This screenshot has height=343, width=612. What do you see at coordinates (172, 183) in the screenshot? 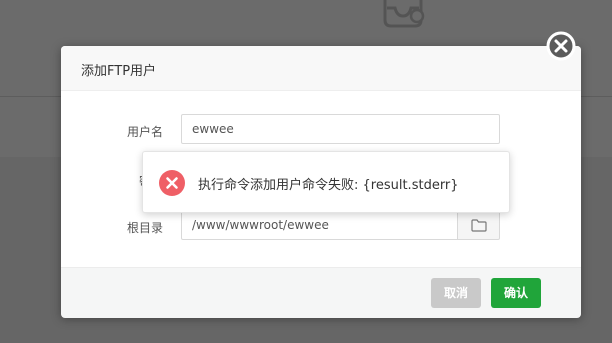
I see `error-circle-icon` at bounding box center [172, 183].